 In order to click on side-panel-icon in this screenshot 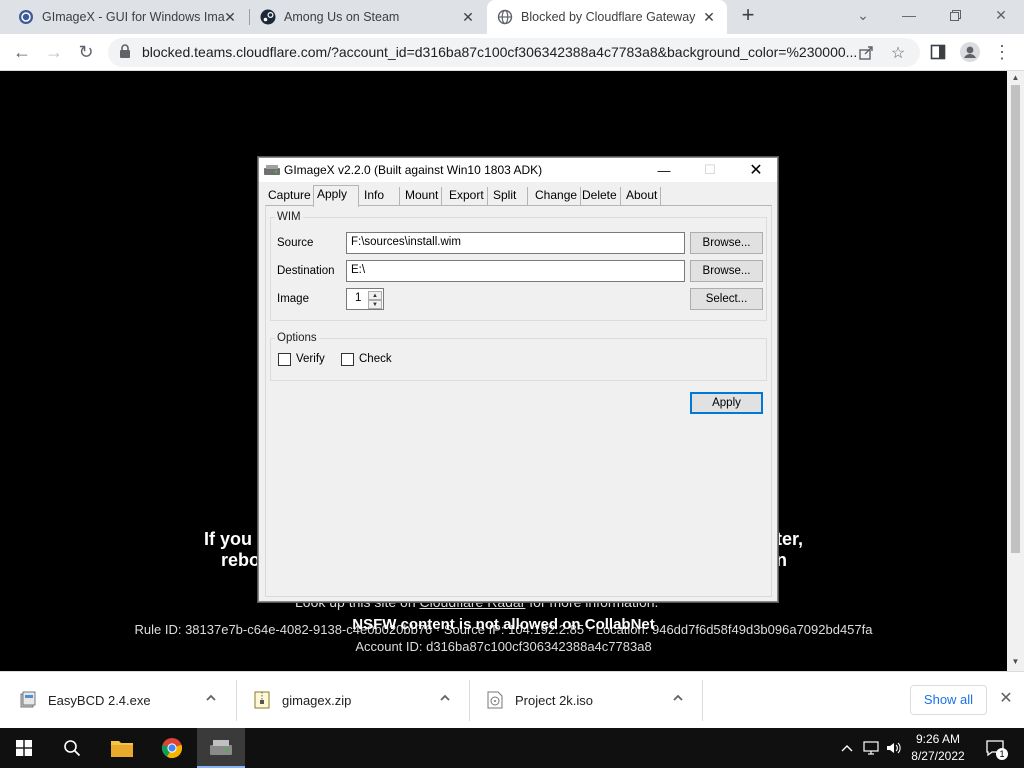, I will do `click(938, 52)`.